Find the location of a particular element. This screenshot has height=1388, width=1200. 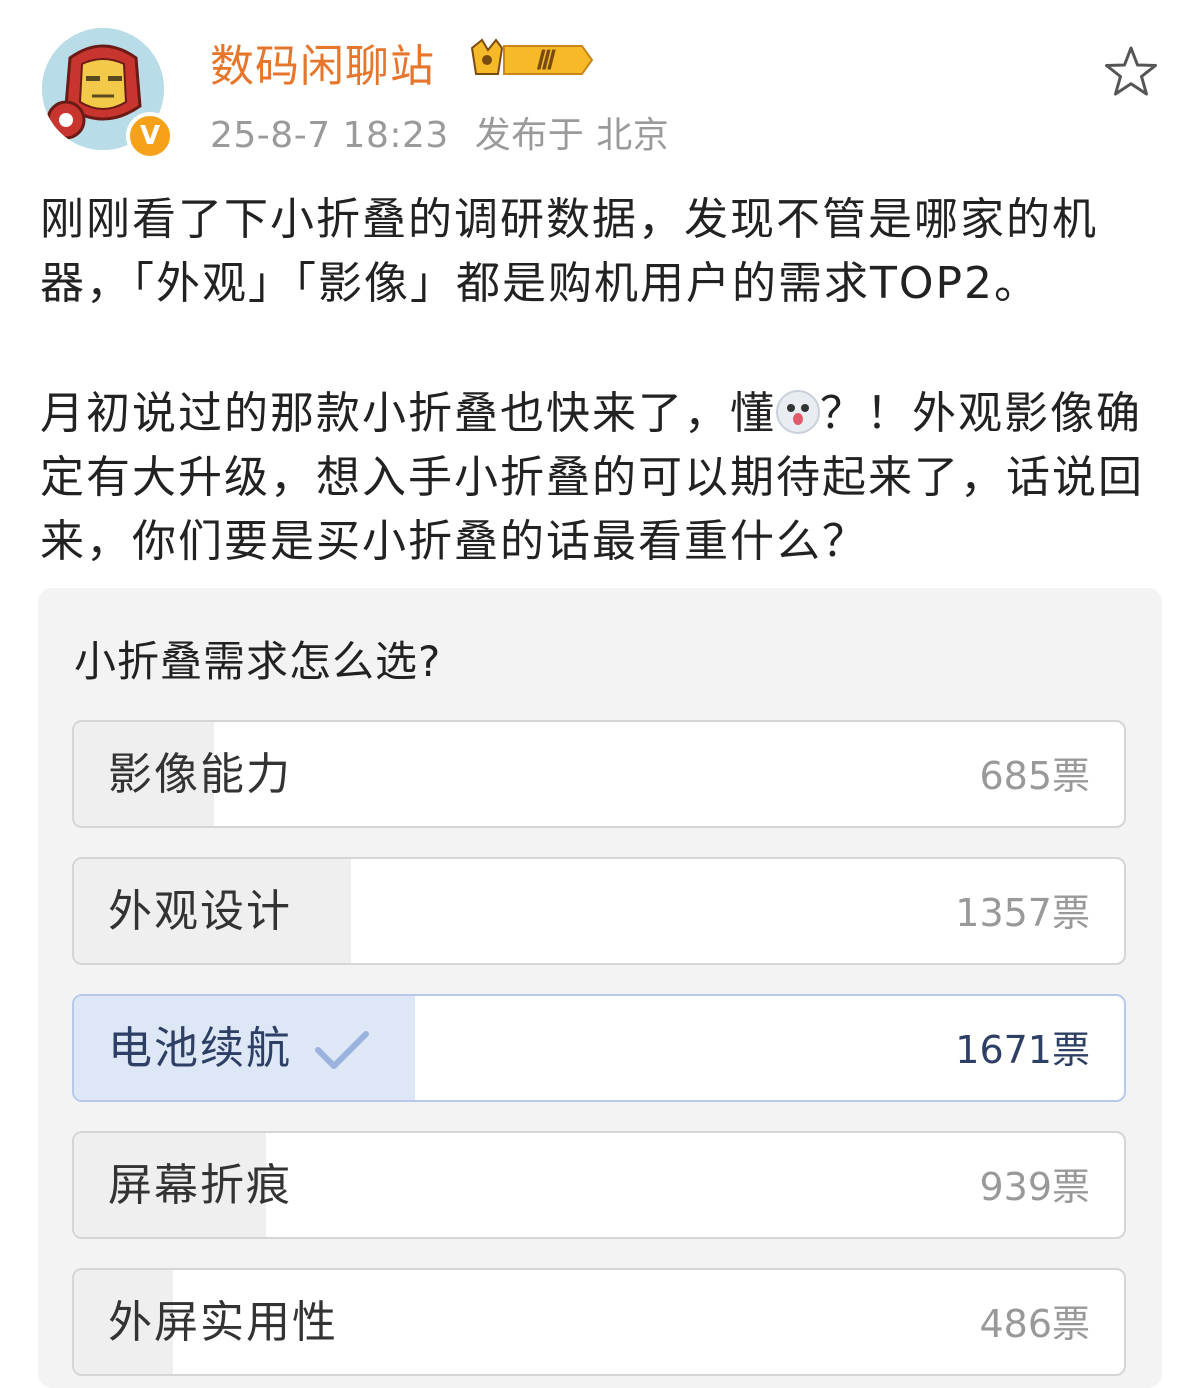

poll-option-label: 外观设计 is located at coordinates (200, 911).